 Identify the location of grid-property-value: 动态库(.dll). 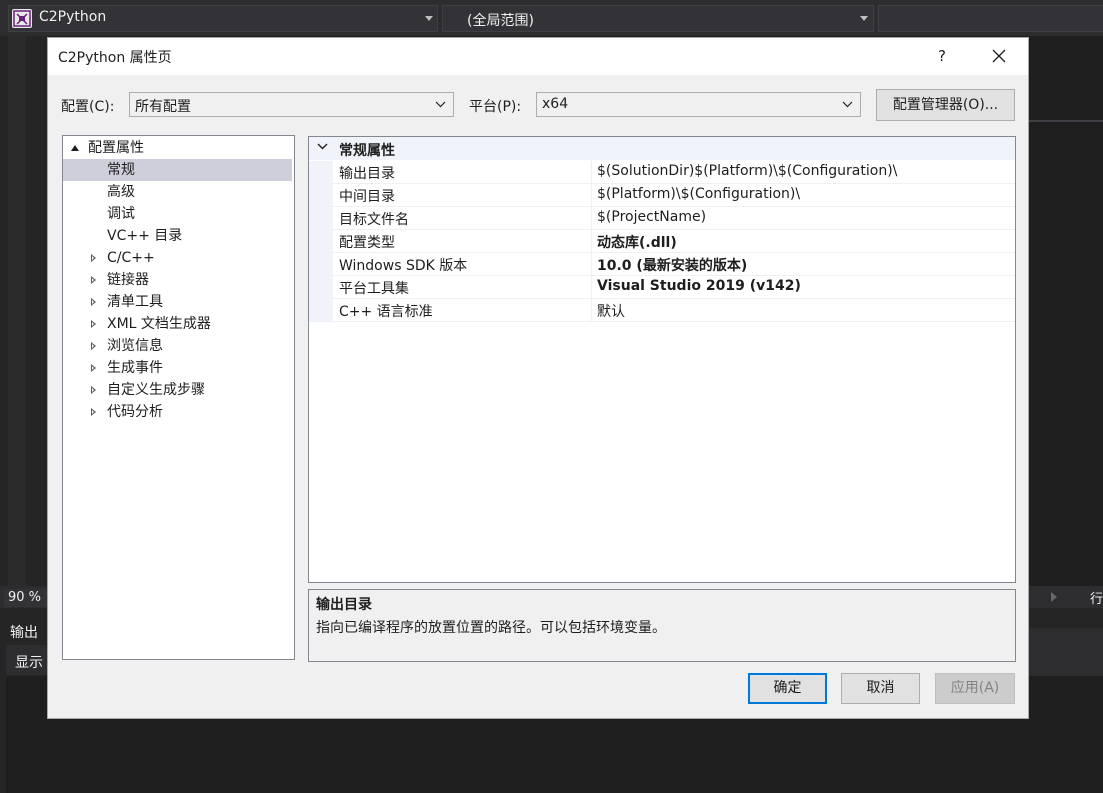
(637, 242).